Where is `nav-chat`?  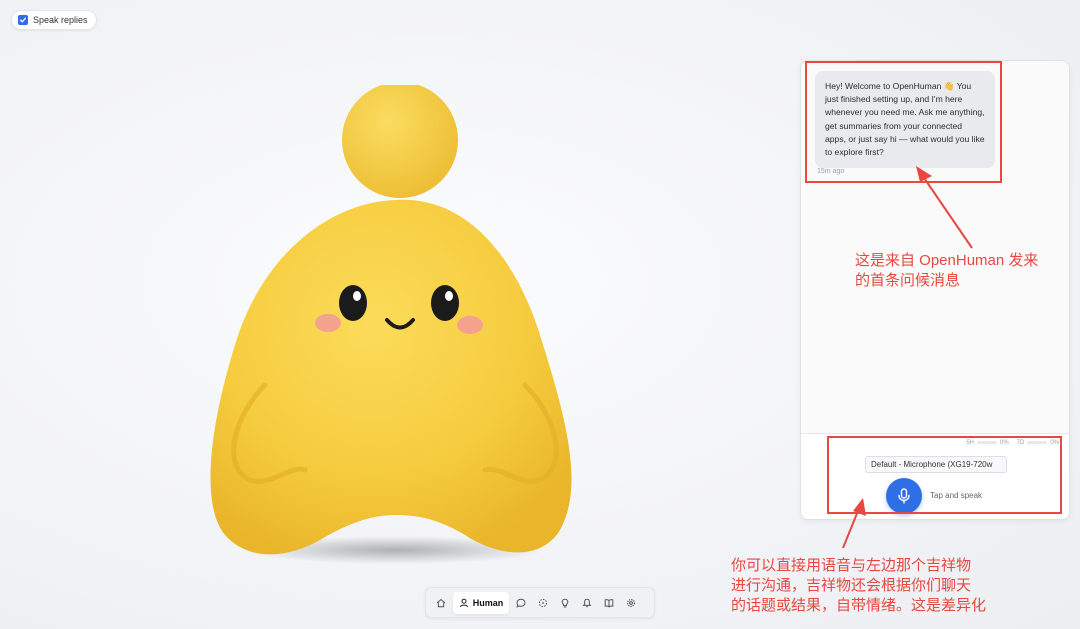
nav-chat is located at coordinates (521, 603).